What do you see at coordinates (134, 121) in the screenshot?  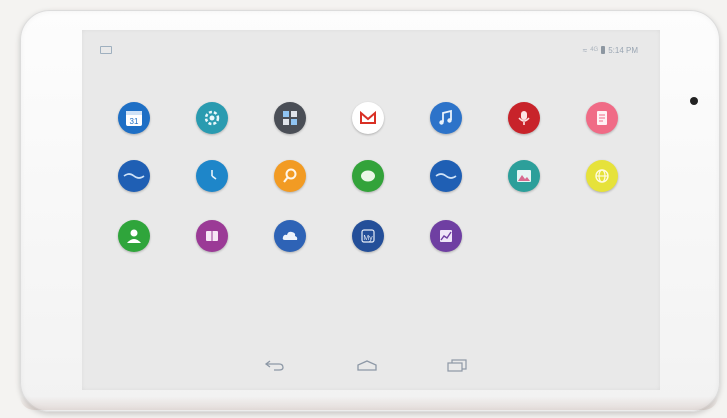 I see `calendar-day: 31` at bounding box center [134, 121].